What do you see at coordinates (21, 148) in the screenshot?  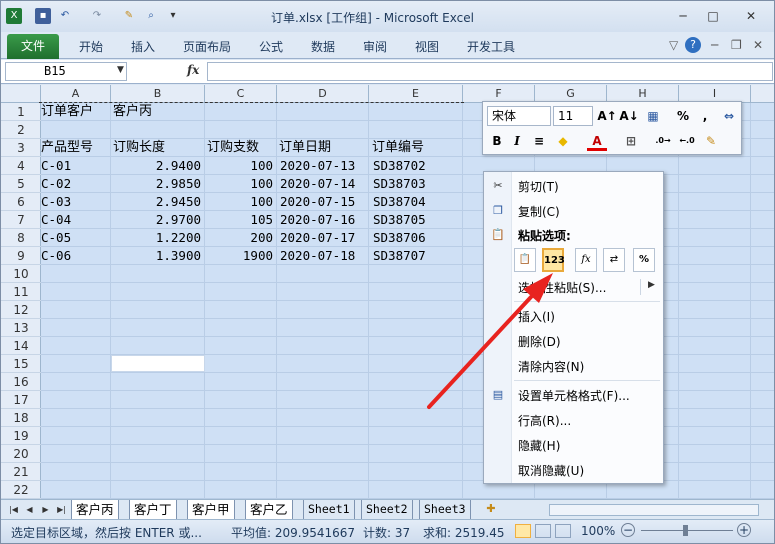 I see `row-header: 3` at bounding box center [21, 148].